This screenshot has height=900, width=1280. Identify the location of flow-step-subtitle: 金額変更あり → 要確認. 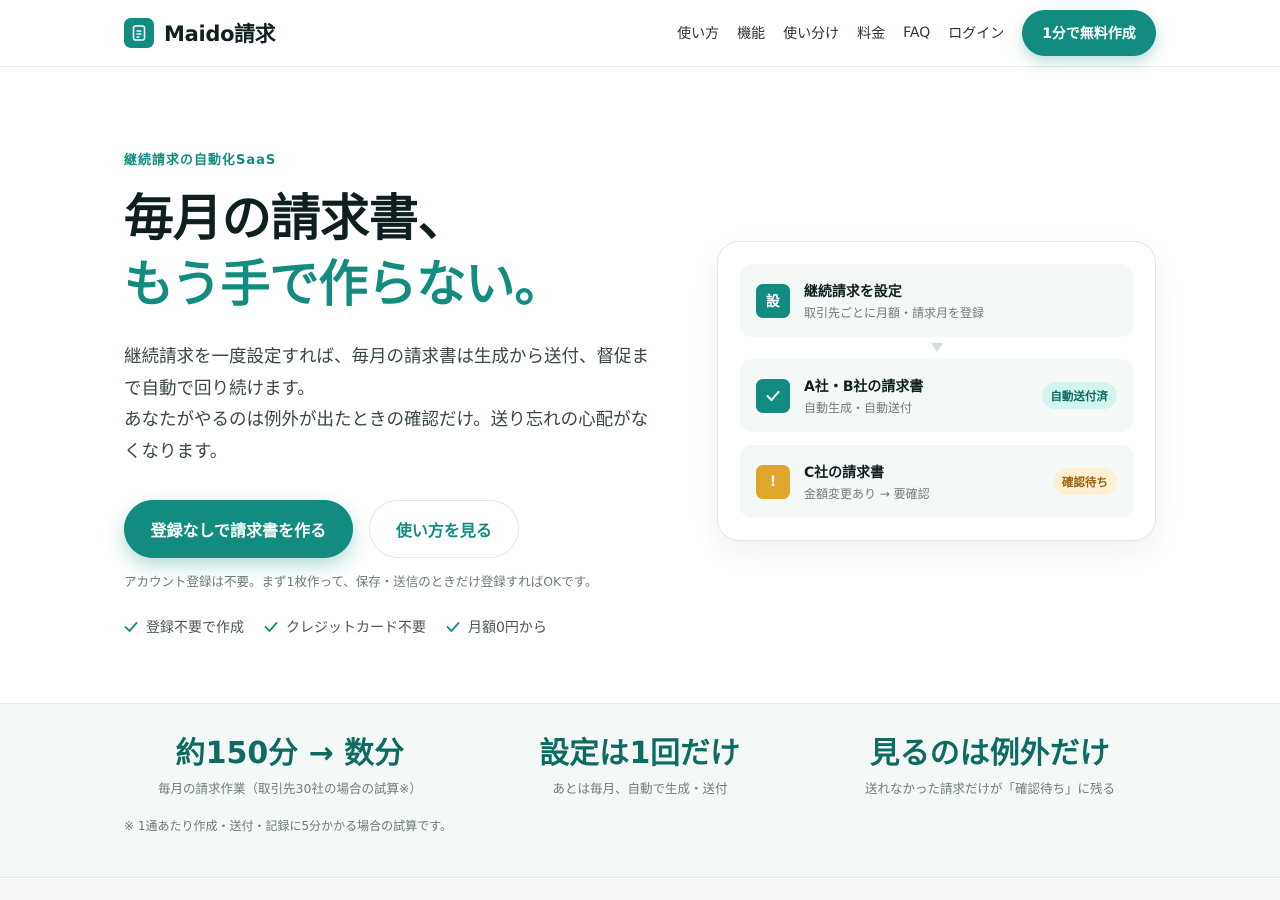
(867, 494).